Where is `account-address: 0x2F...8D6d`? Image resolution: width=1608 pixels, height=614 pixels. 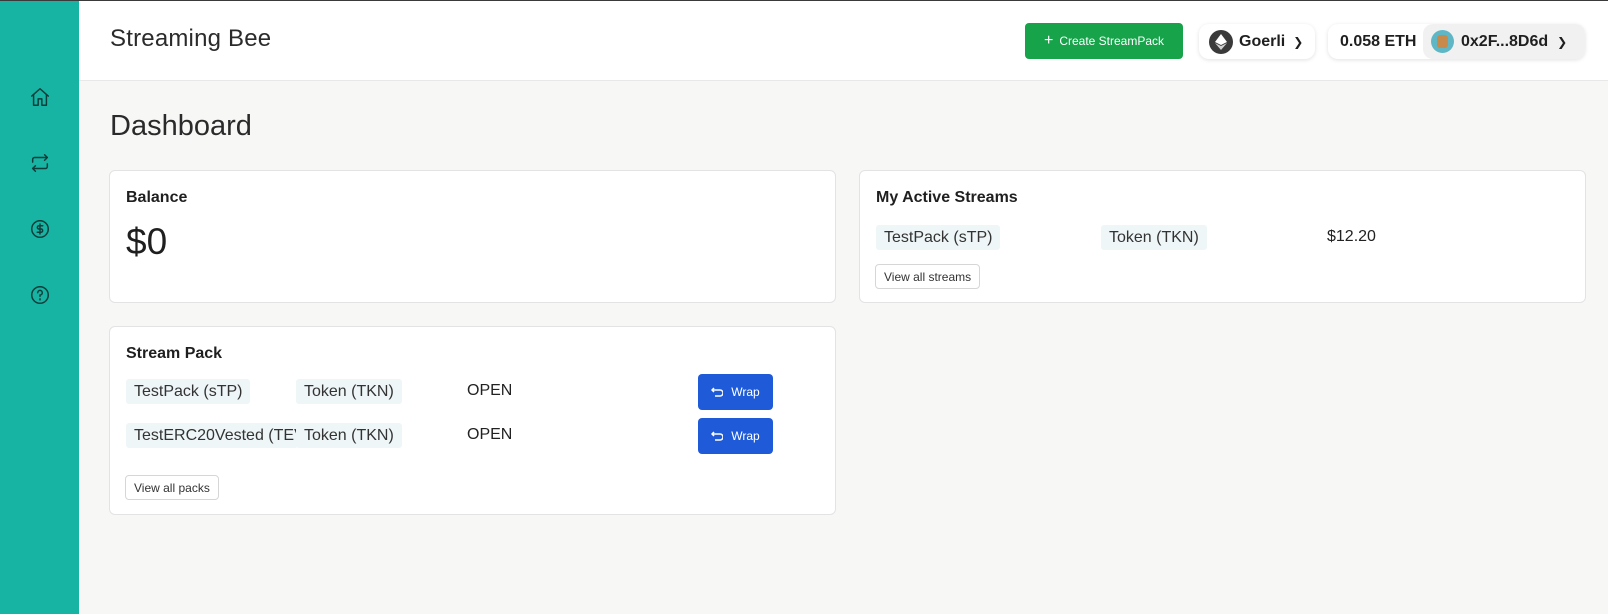 account-address: 0x2F...8D6d is located at coordinates (1505, 41).